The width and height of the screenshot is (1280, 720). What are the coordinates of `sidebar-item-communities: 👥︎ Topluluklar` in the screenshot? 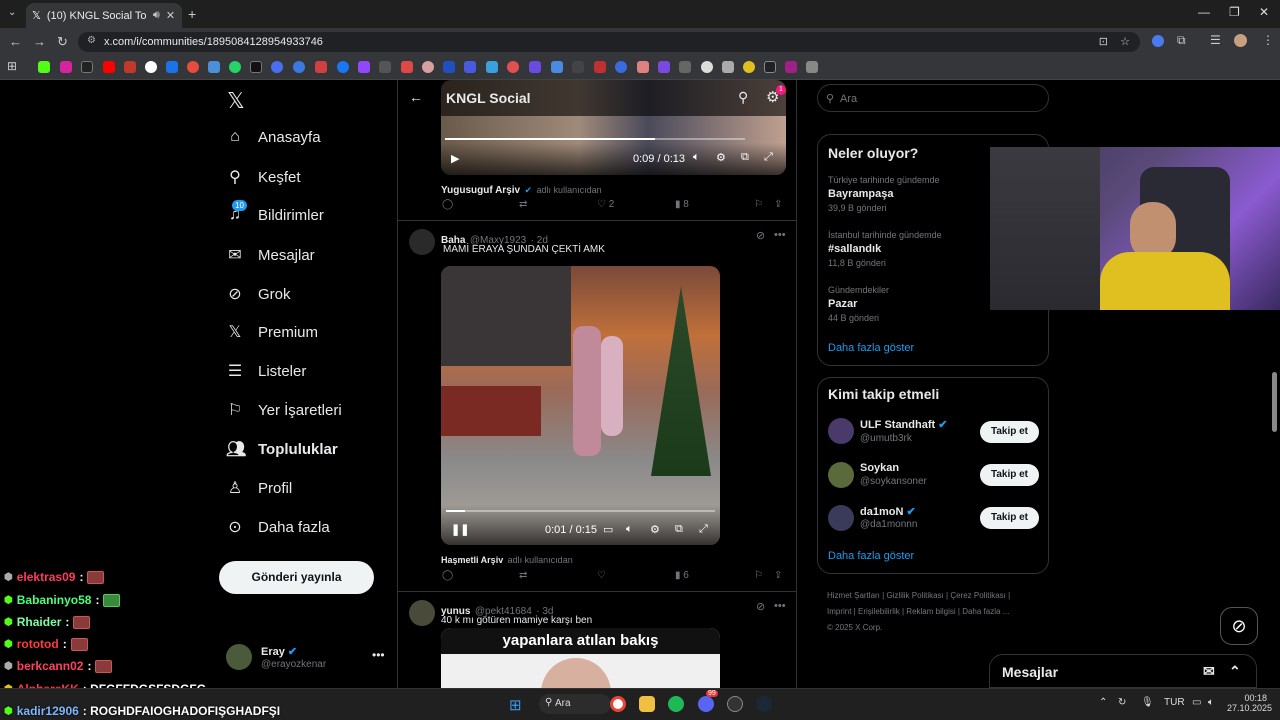 It's located at (282, 449).